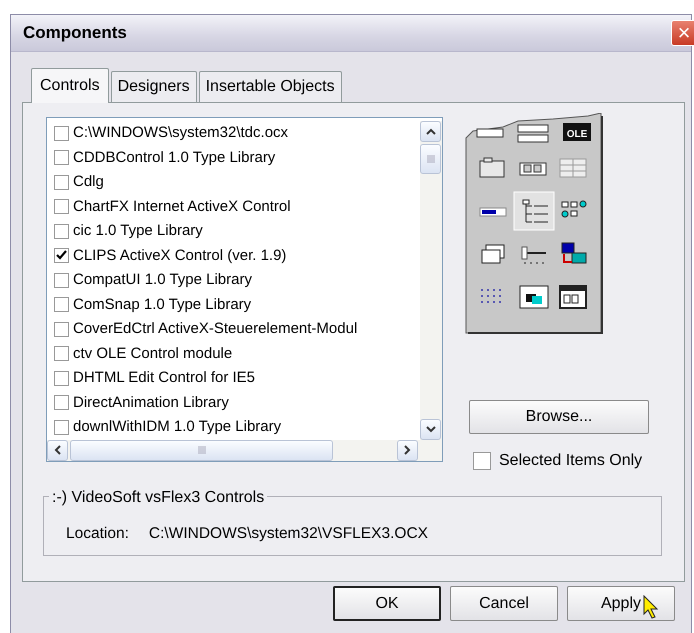 The height and width of the screenshot is (633, 694). What do you see at coordinates (162, 305) in the screenshot?
I see `list-item: ComSnap 1.0 Type Library` at bounding box center [162, 305].